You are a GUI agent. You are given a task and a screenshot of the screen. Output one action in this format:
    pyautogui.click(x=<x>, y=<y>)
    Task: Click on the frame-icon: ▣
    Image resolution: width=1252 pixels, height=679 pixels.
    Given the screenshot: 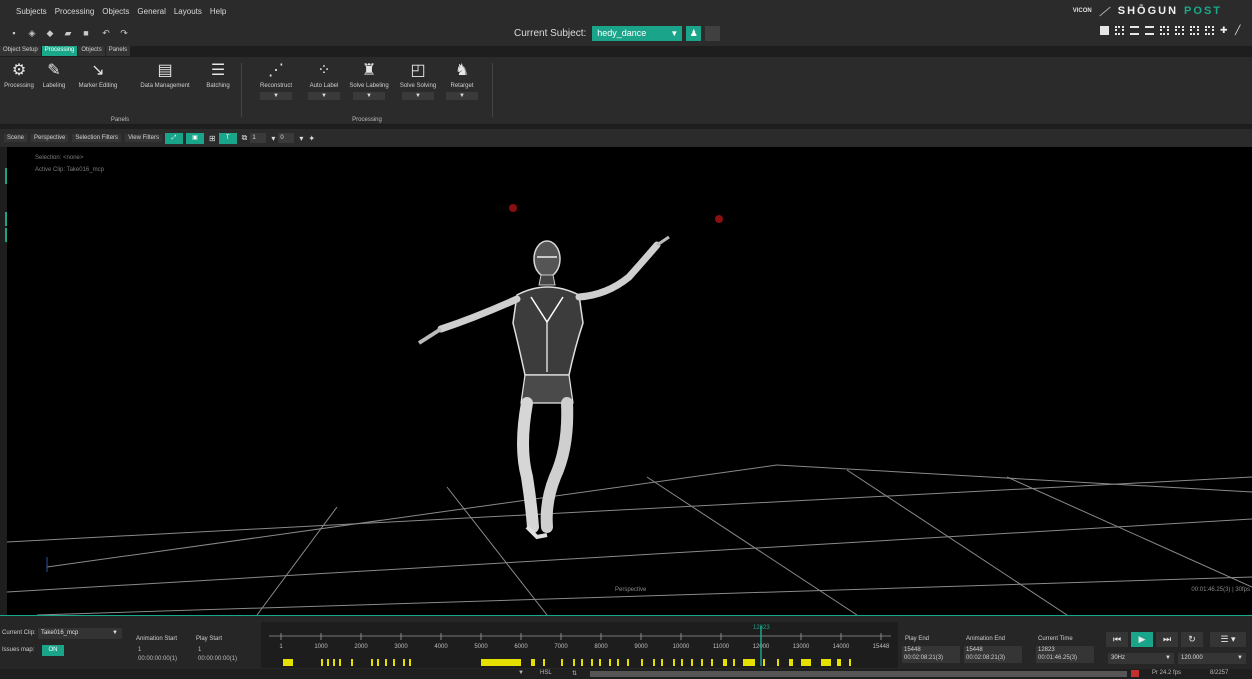 What is the action you would take?
    pyautogui.click(x=194, y=138)
    